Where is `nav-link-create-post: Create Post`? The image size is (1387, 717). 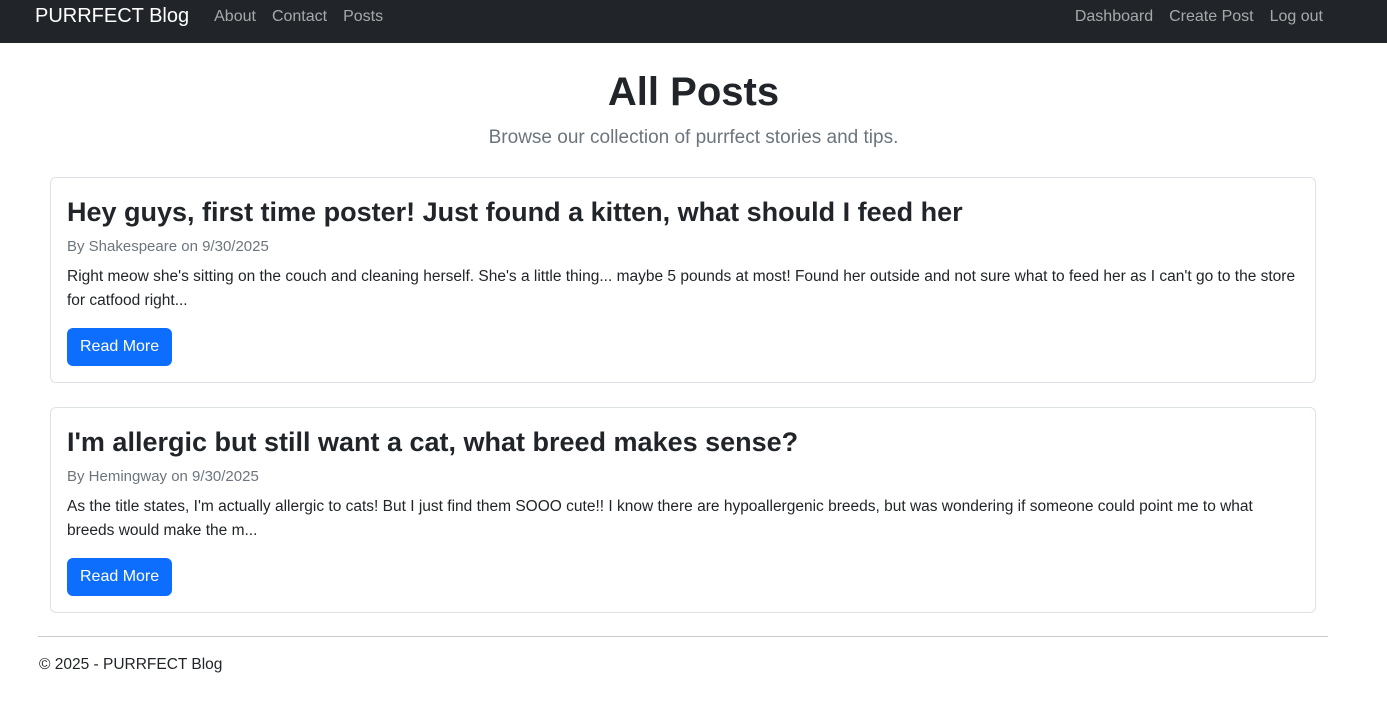
nav-link-create-post: Create Post is located at coordinates (1211, 17).